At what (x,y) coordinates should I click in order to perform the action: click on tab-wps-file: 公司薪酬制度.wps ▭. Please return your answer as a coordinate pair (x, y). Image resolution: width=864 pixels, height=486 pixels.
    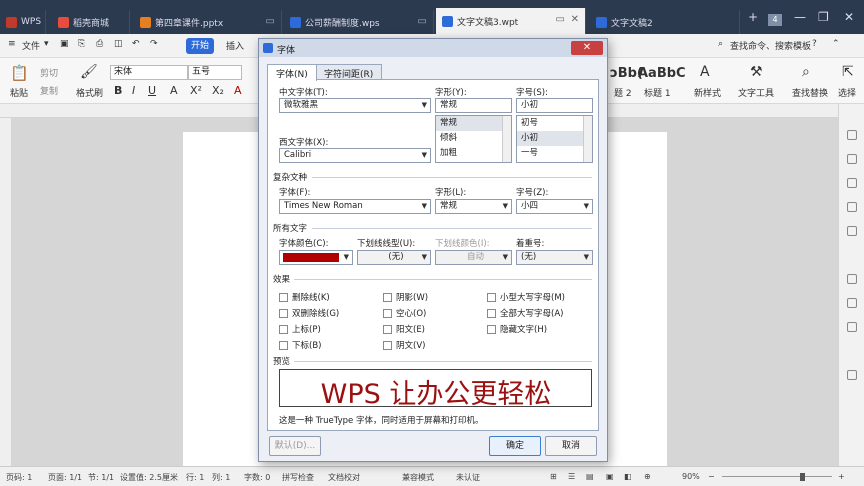
    Looking at the image, I should click on (359, 22).